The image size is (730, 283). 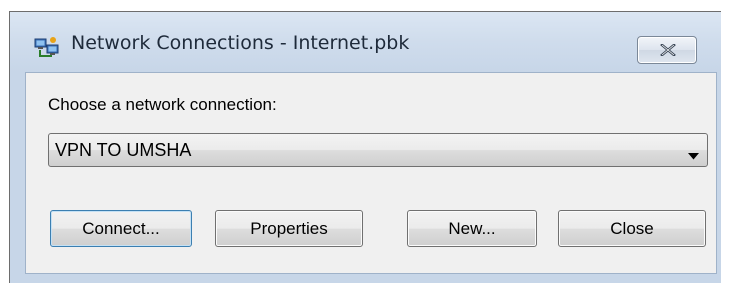 What do you see at coordinates (240, 43) in the screenshot?
I see `window-title: Network Connections - Internet.pbk` at bounding box center [240, 43].